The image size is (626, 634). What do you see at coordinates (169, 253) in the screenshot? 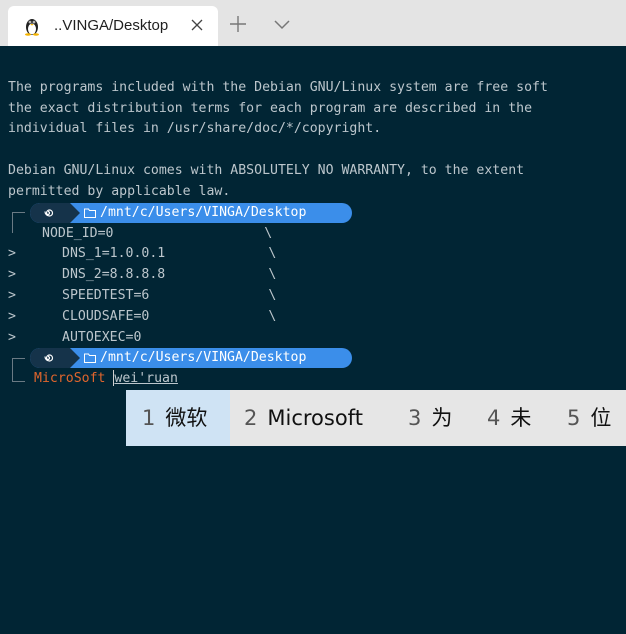
I see `command-line: DNS_1=1.0.0.1 \` at bounding box center [169, 253].